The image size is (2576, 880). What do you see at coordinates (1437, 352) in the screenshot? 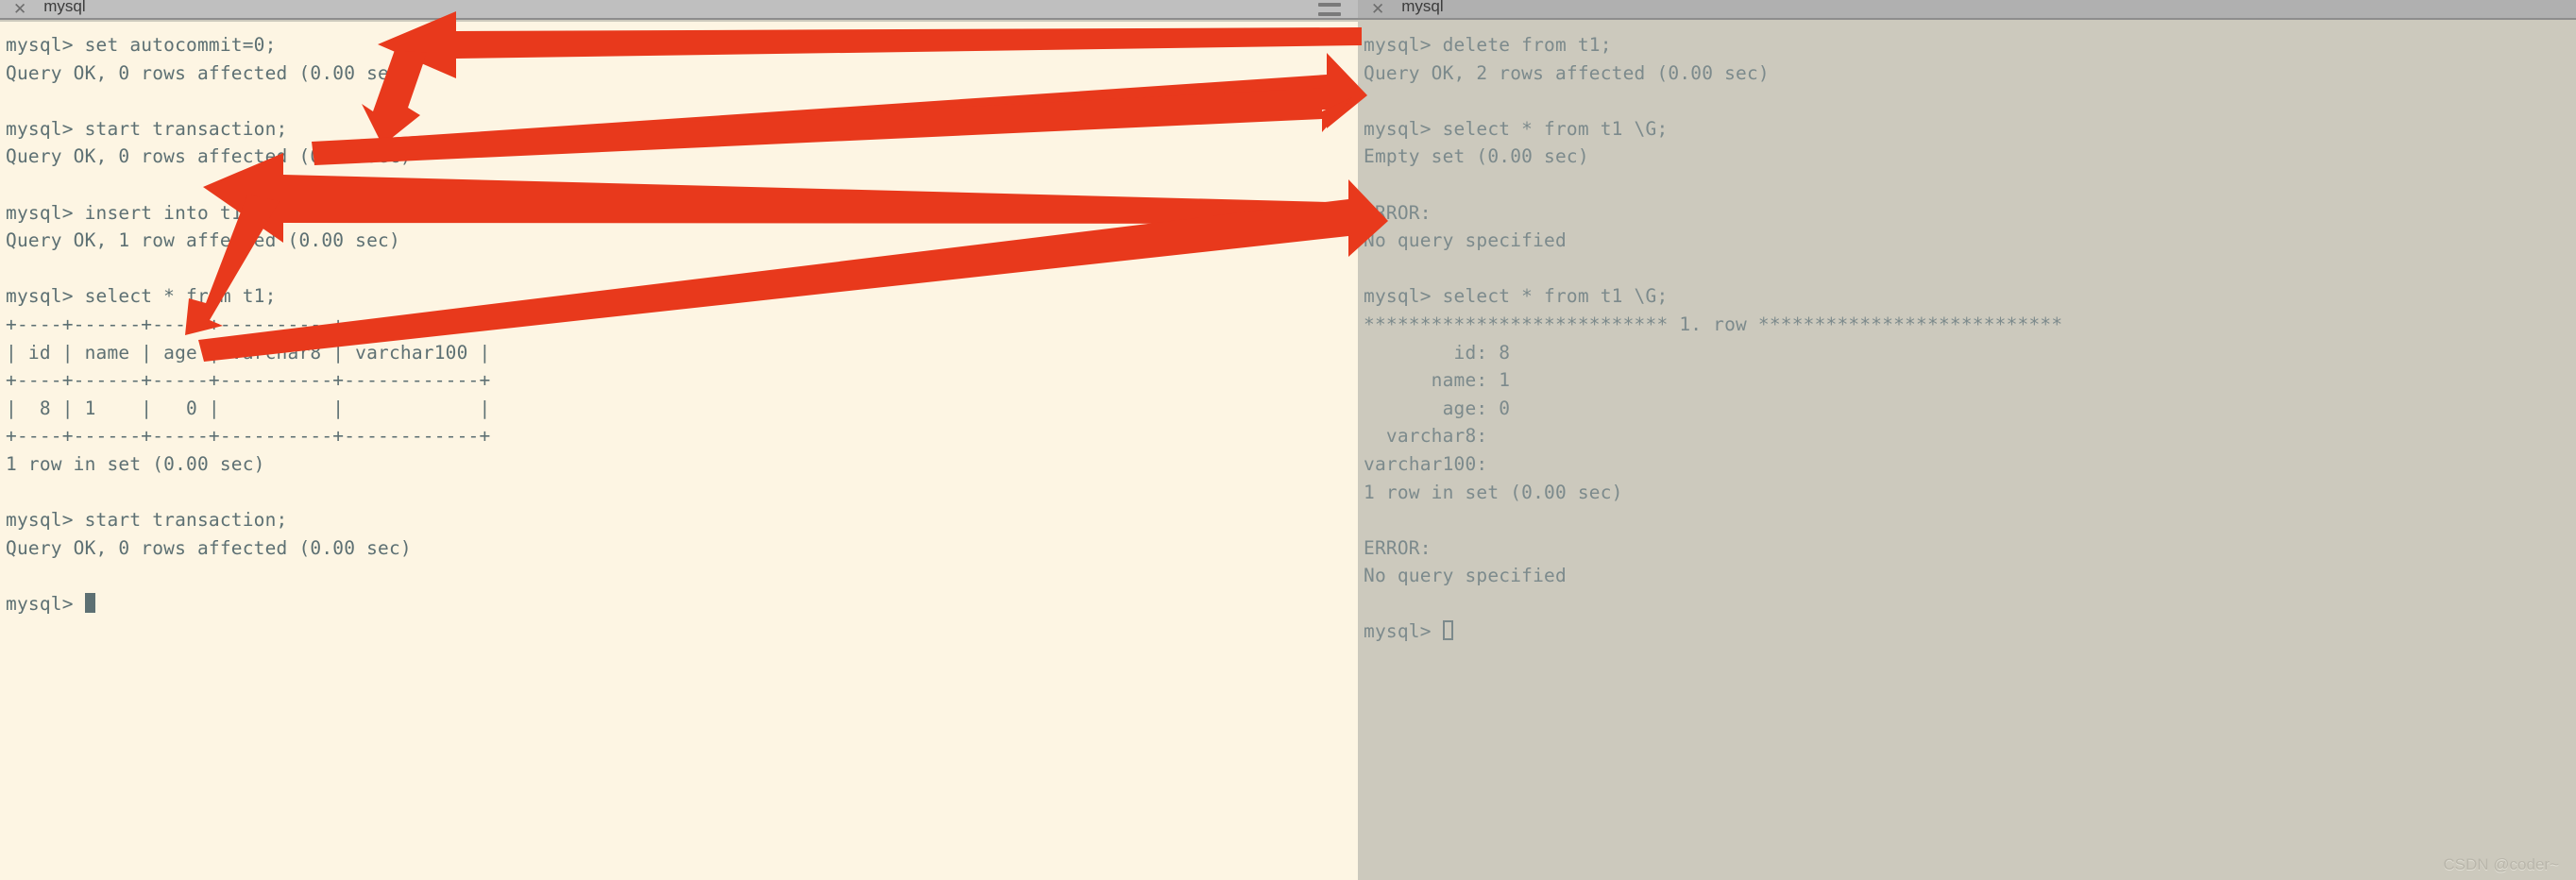
I see `terminal-line: id: 8` at bounding box center [1437, 352].